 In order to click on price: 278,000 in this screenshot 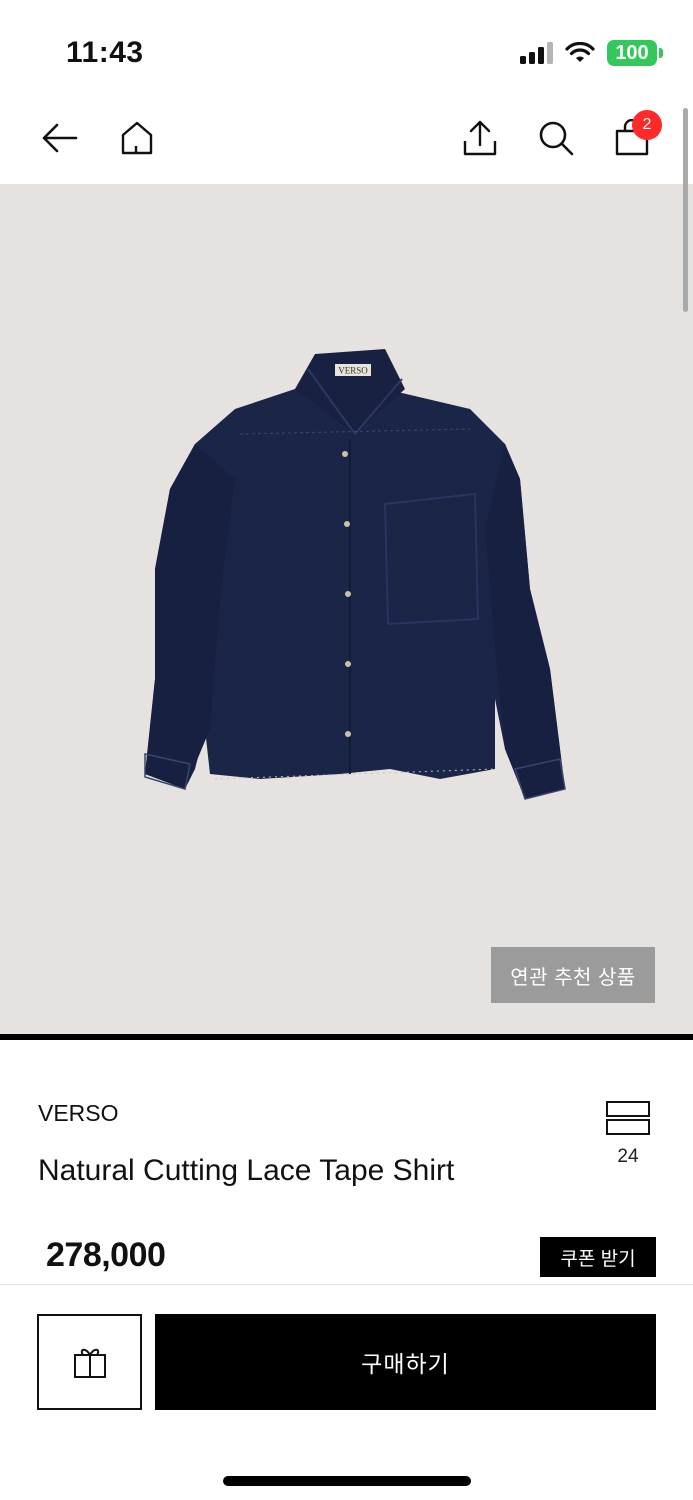, I will do `click(106, 1255)`.